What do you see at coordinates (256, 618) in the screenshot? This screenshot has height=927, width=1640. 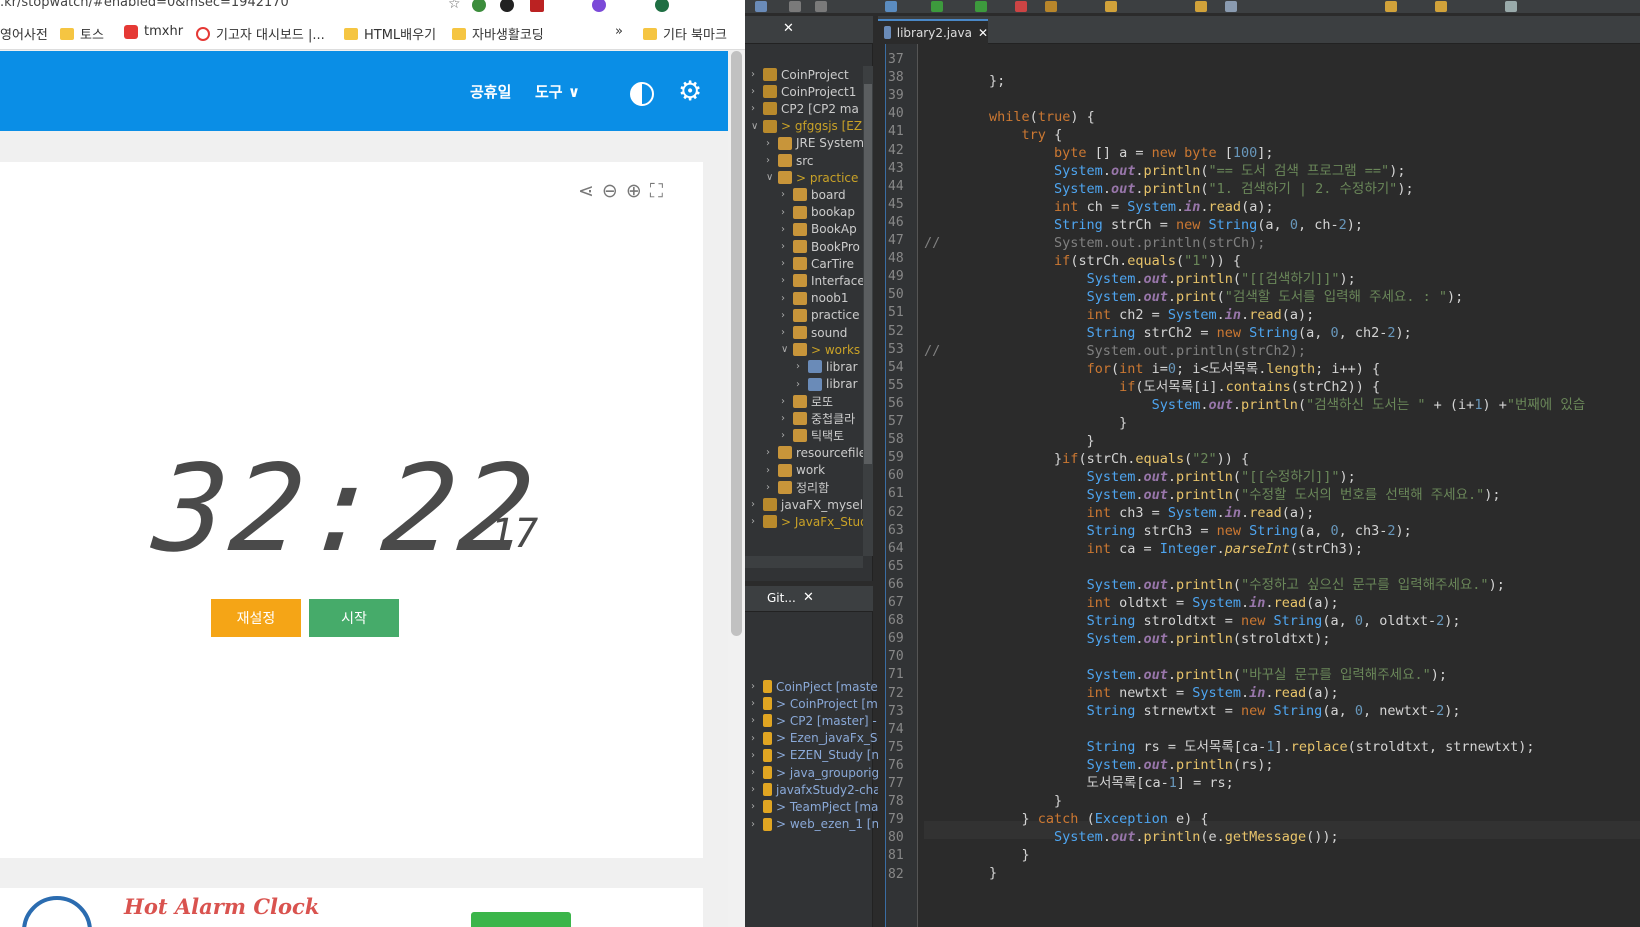 I see `reset-button: 재설정` at bounding box center [256, 618].